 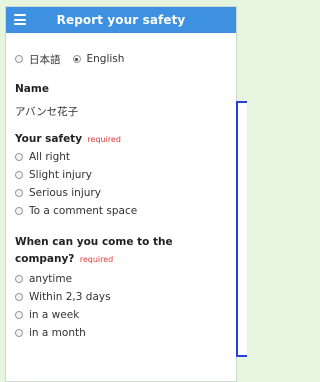 I want to click on safety-option: Serious injury, so click(x=125, y=193).